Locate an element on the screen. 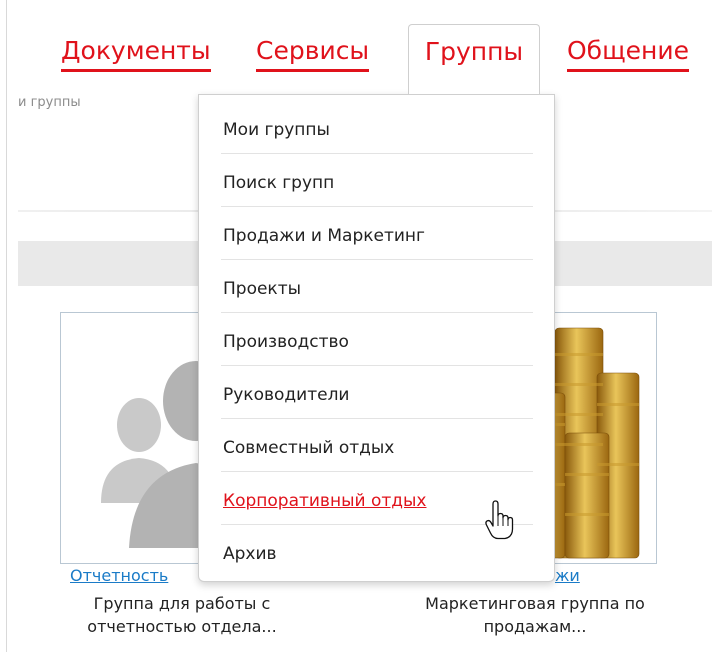  group-description-sales-line1: Маркетинговая группа по is located at coordinates (535, 603).